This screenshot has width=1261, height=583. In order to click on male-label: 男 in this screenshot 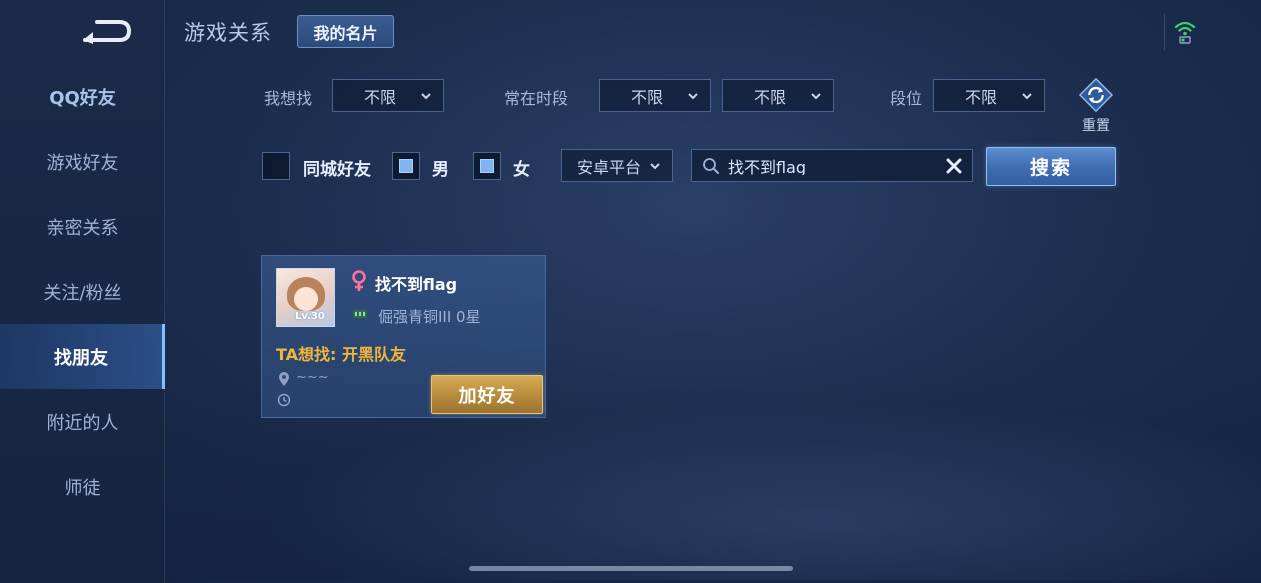, I will do `click(440, 170)`.